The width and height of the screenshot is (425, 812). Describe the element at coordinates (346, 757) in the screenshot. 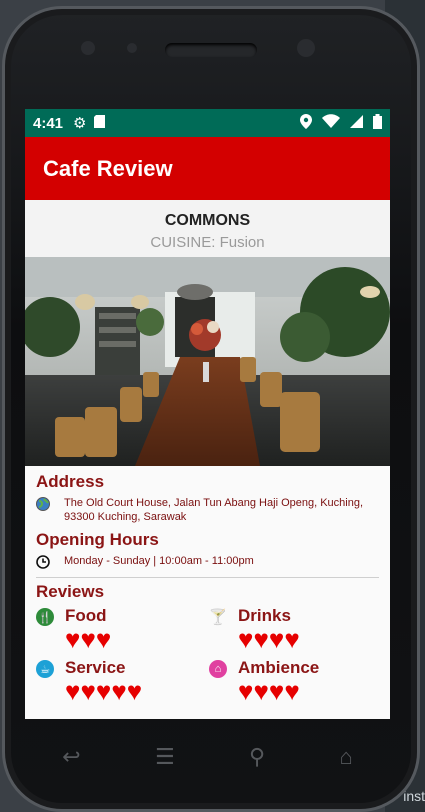

I see `home-icon: ⌂` at that location.